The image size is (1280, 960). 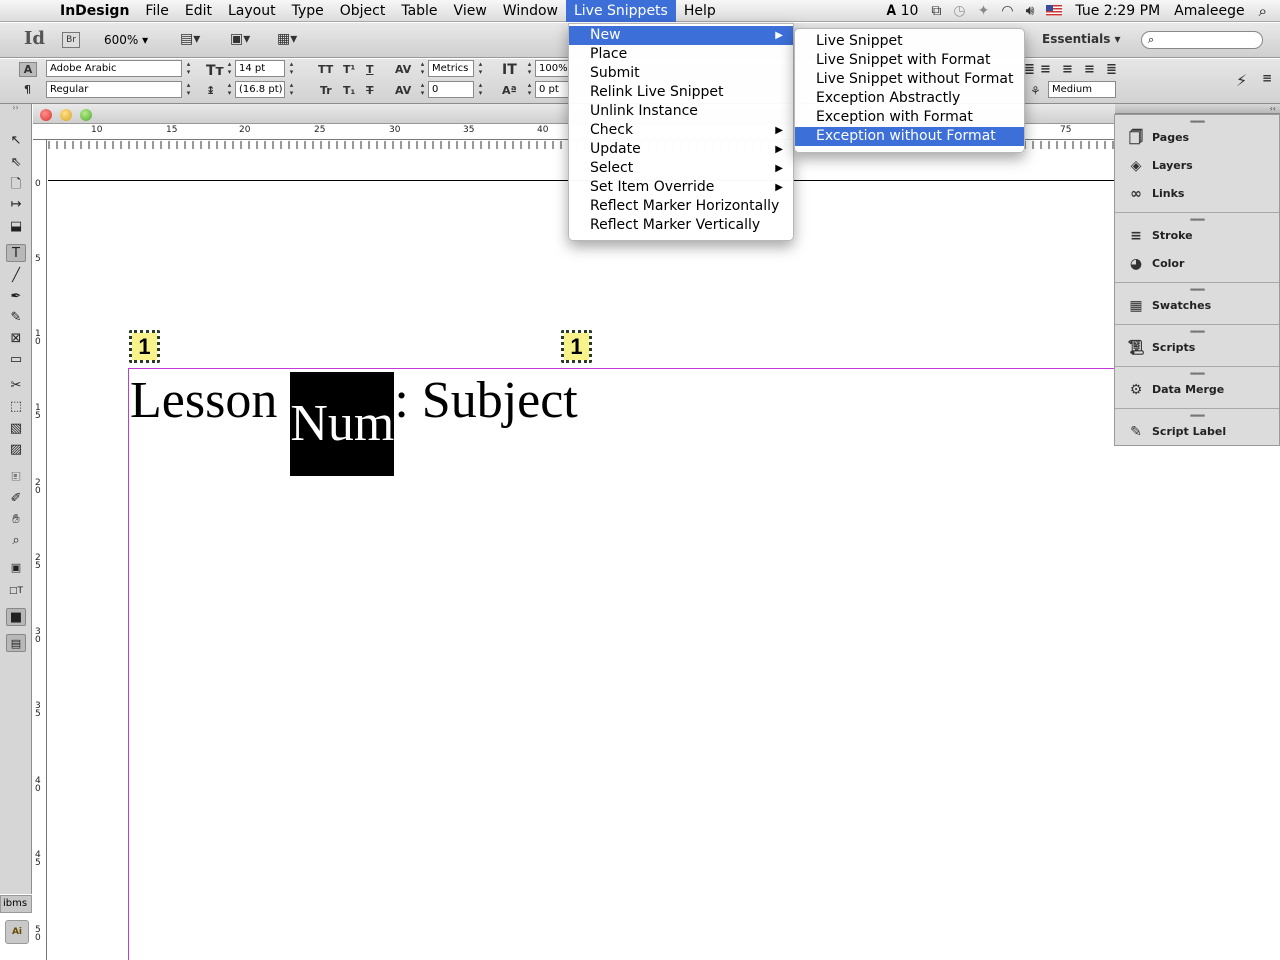 What do you see at coordinates (28, 69) in the screenshot?
I see `character-formatting-icon: A` at bounding box center [28, 69].